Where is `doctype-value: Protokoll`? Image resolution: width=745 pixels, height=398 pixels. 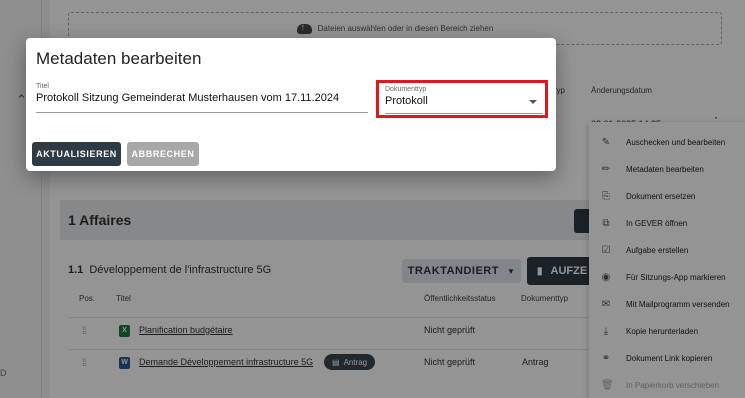 doctype-value: Protokoll is located at coordinates (464, 101).